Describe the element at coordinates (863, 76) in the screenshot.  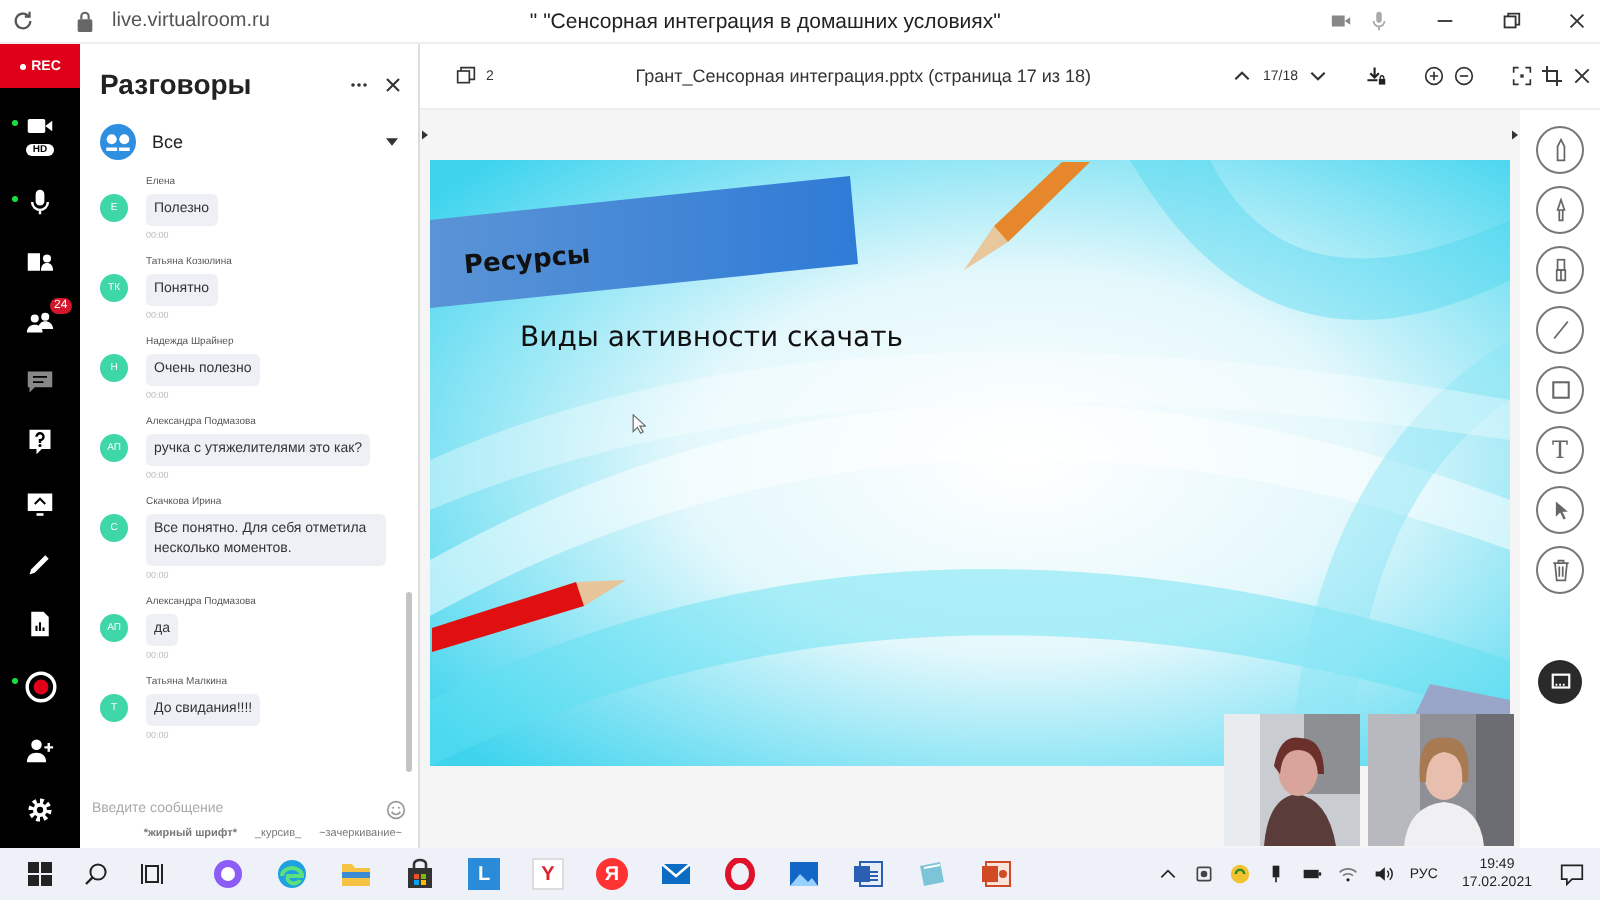
I see `file-name: Грант_Сенсорная интеграция.pptx (страница 17 из 18)` at that location.